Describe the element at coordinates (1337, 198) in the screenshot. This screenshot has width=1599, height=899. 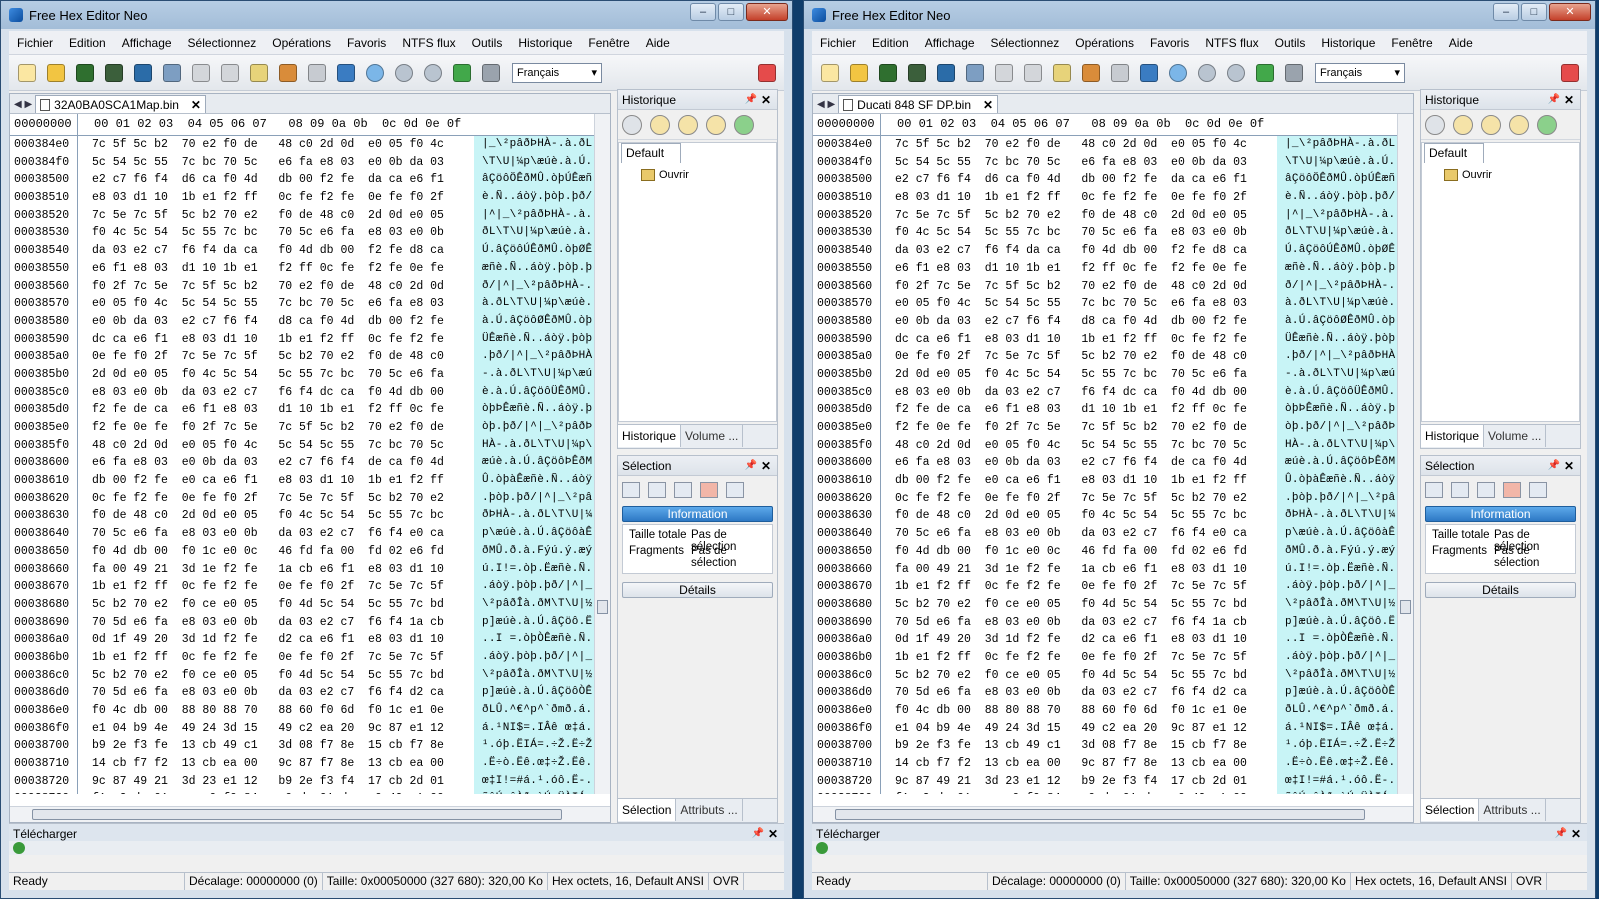
I see `ascii-row: è.Ñ..áòÿ.þòþ.þð/` at that location.